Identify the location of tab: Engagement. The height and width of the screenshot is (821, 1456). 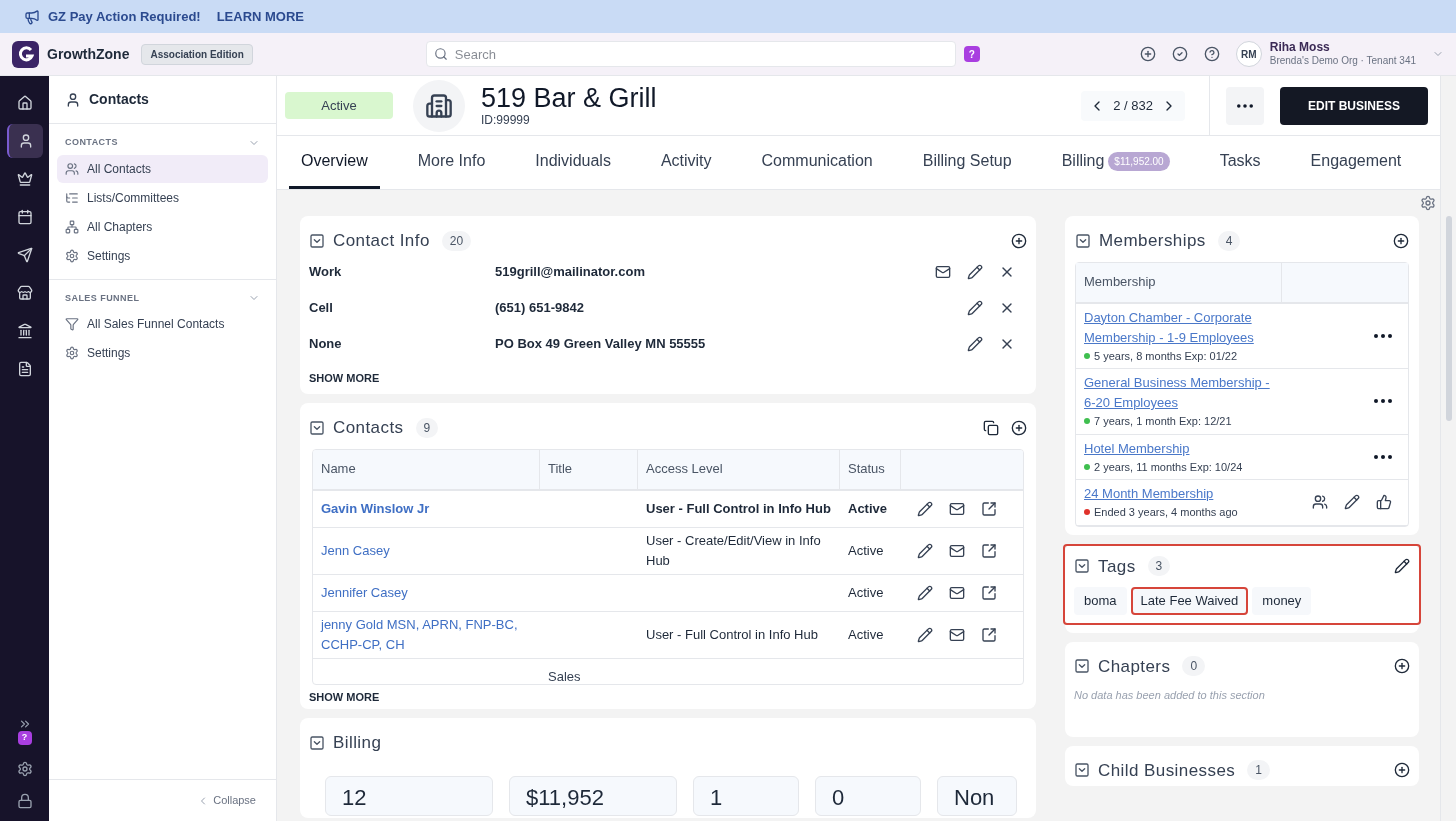
(1356, 162).